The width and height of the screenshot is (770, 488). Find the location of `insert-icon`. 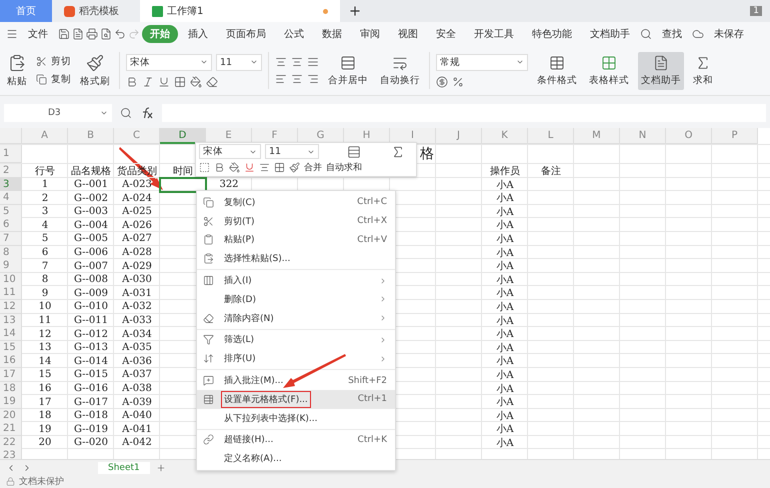

insert-icon is located at coordinates (208, 280).